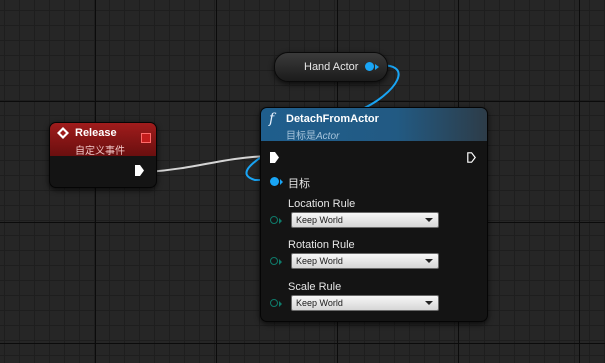  Describe the element at coordinates (365, 220) in the screenshot. I see `location-rule-dropdown: Keep World` at that location.